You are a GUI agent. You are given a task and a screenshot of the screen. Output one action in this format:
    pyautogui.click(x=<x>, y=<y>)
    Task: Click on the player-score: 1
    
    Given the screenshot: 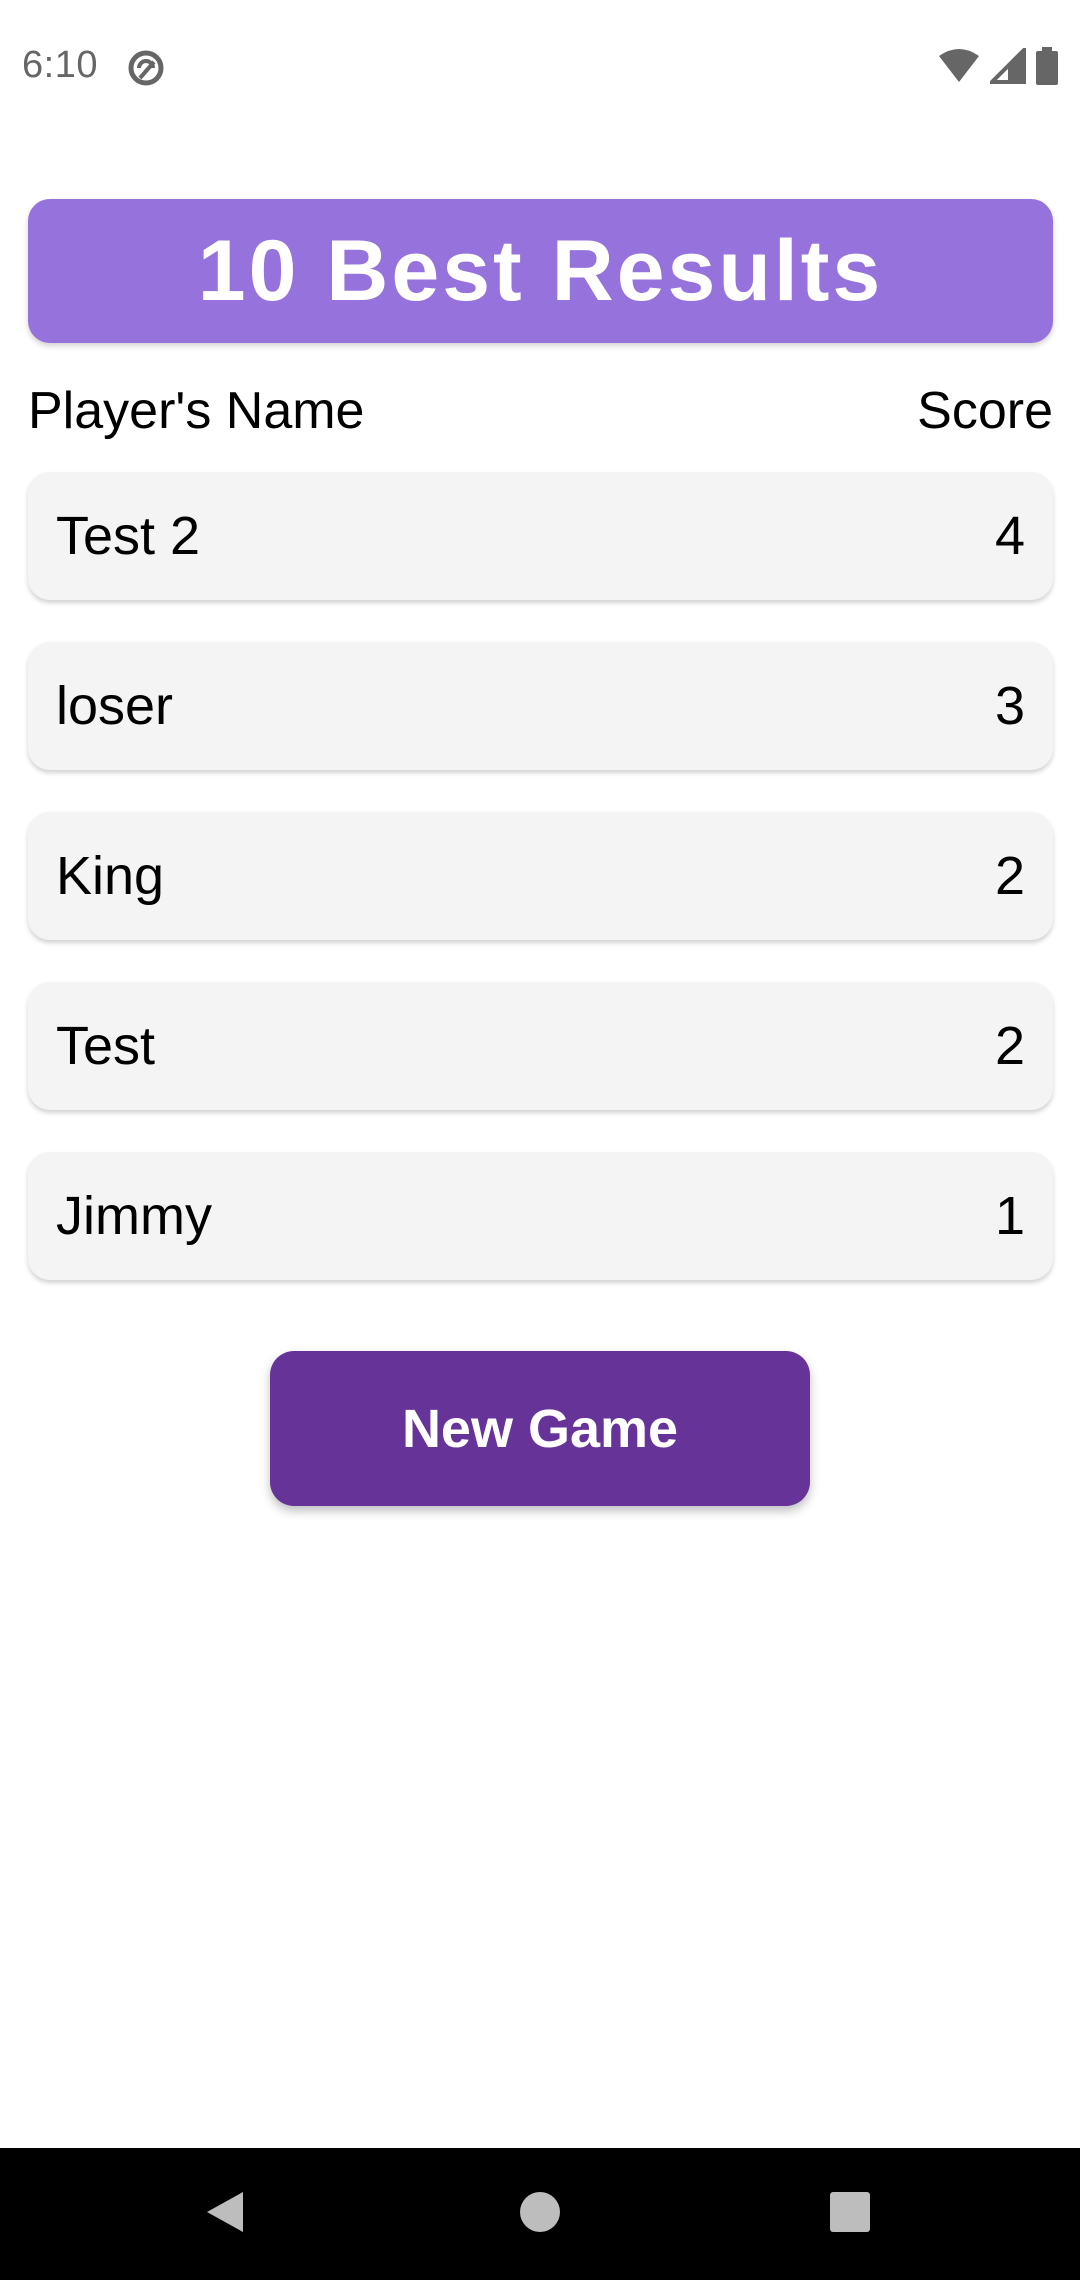 What is the action you would take?
    pyautogui.click(x=1009, y=1216)
    